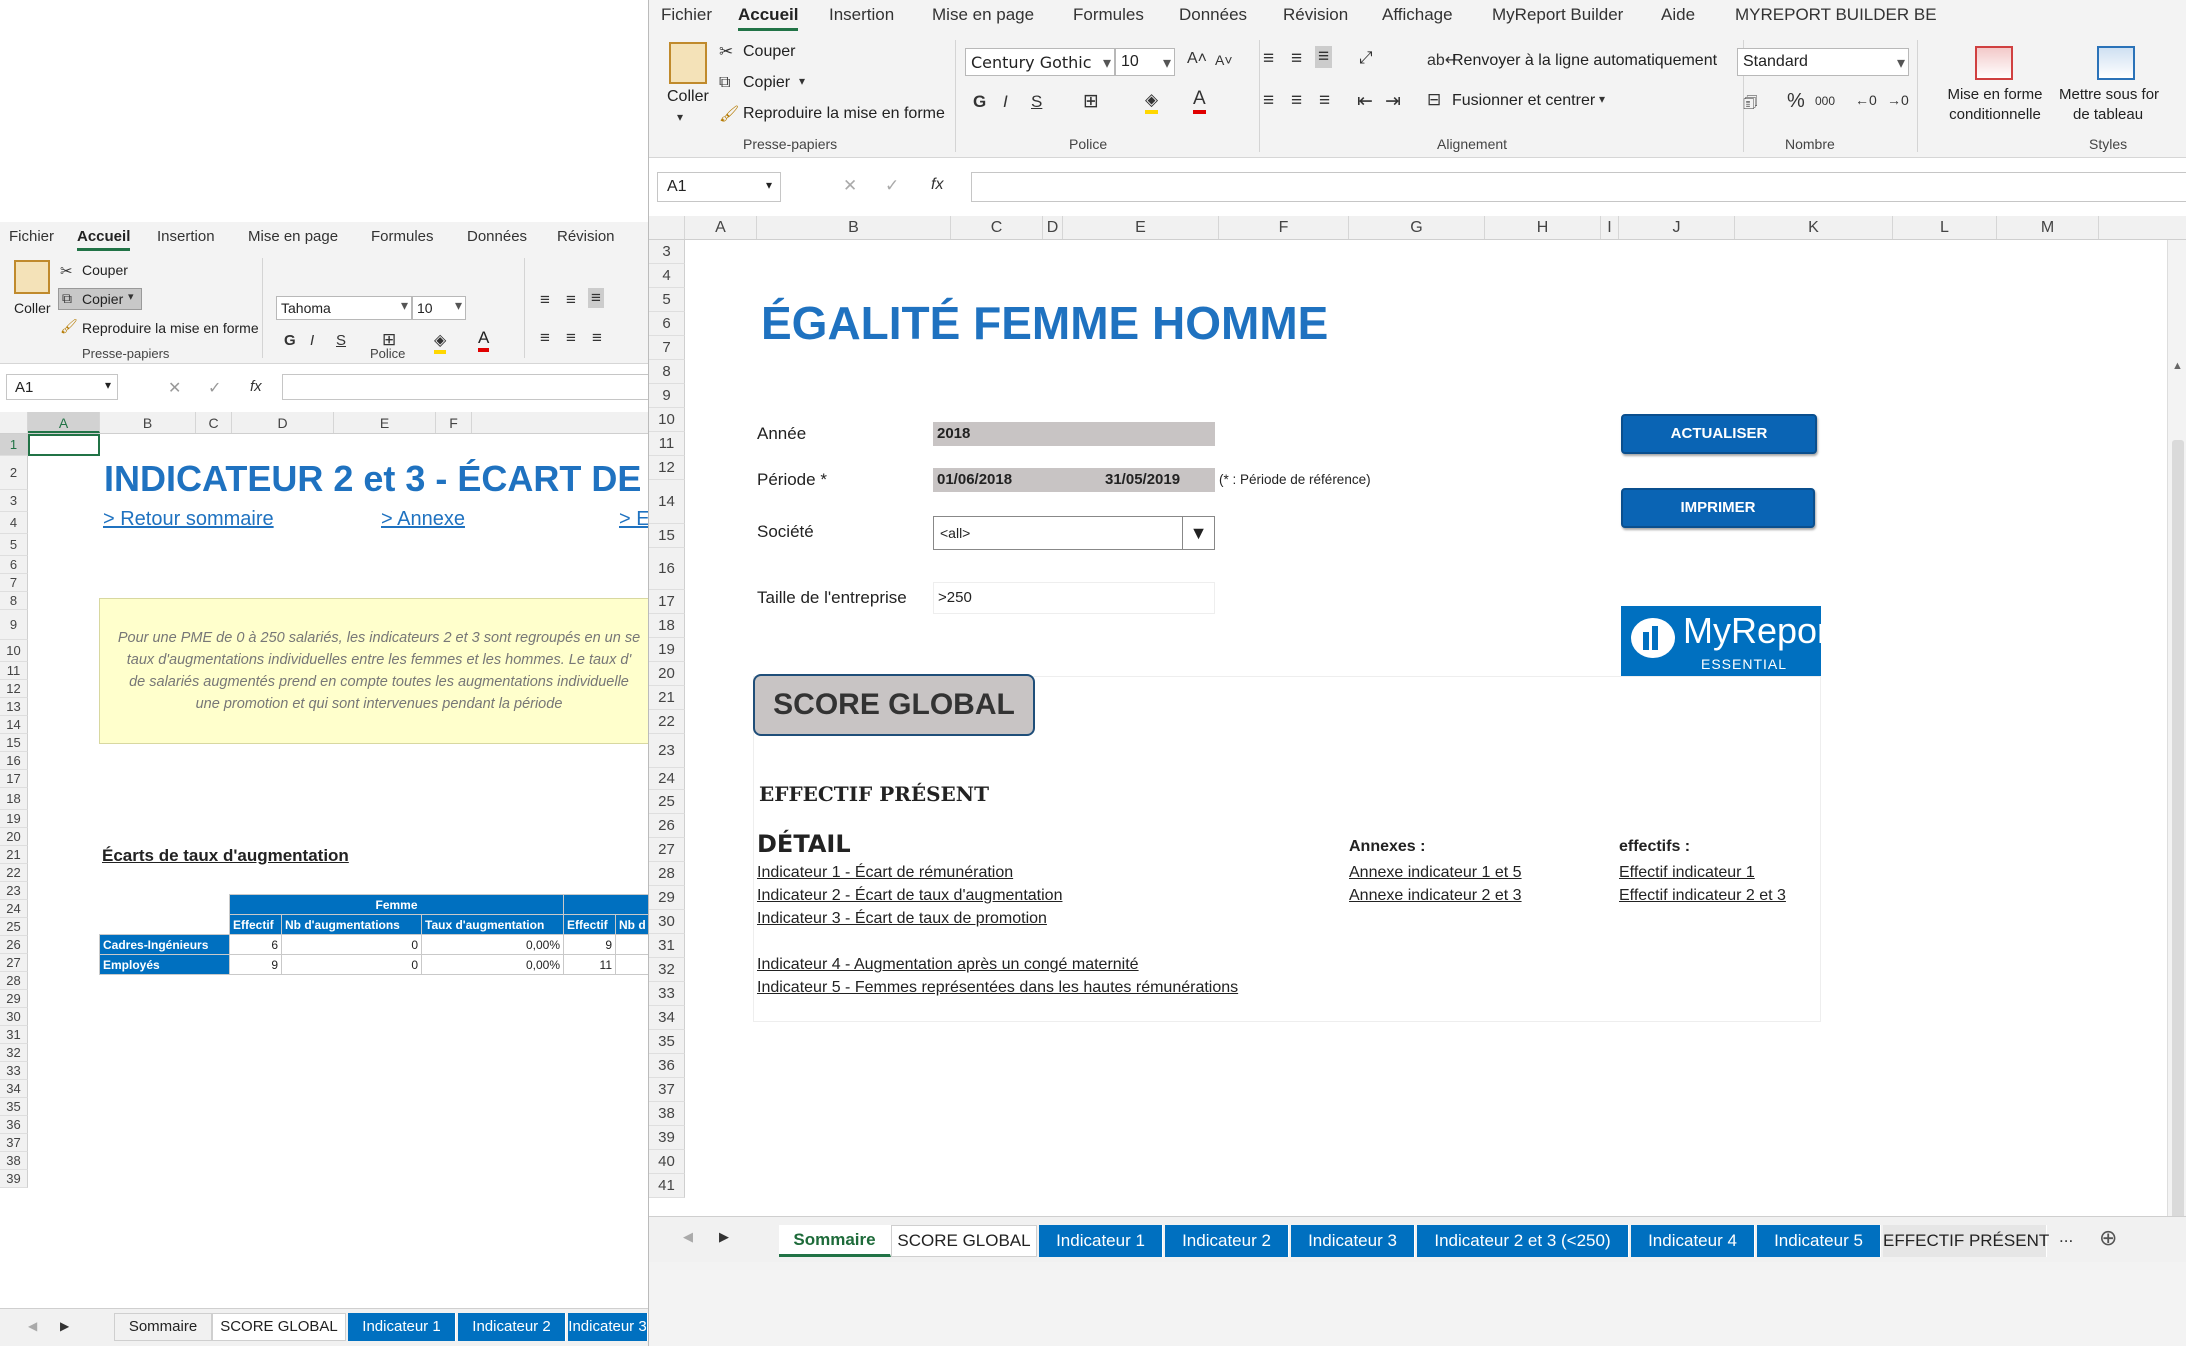  What do you see at coordinates (769, 52) in the screenshot?
I see `front-cut-button: Couper` at bounding box center [769, 52].